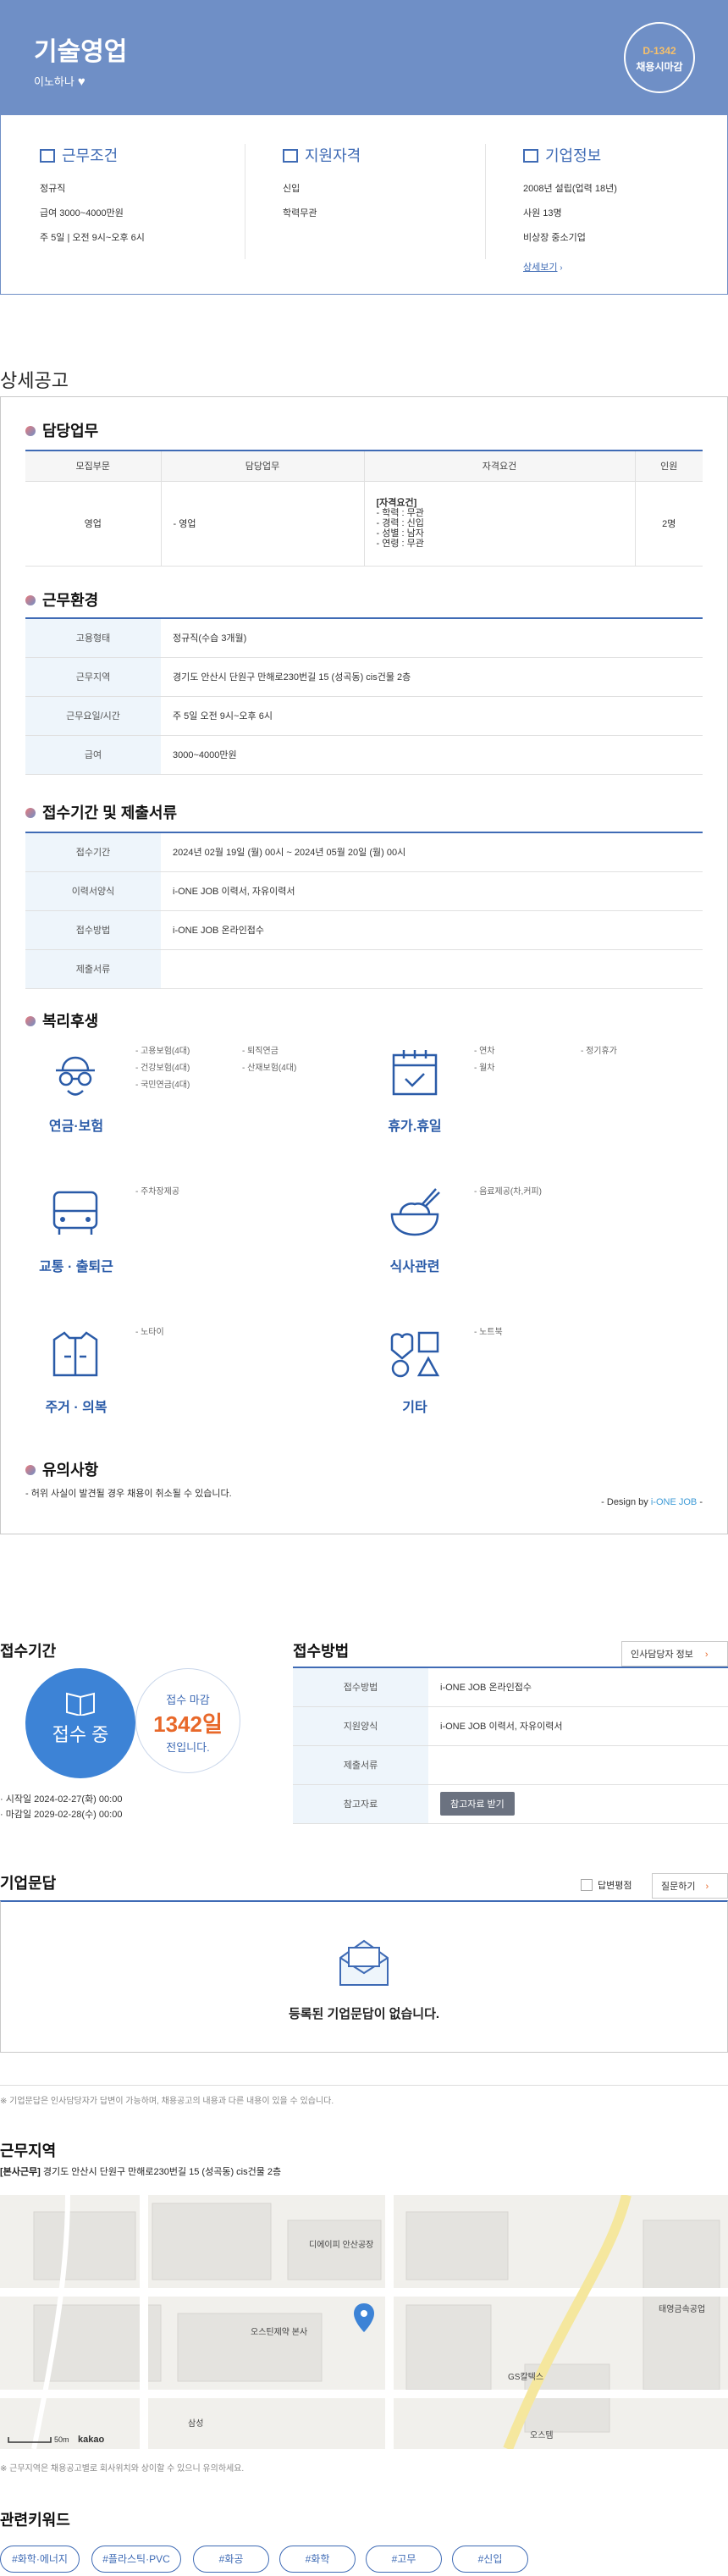 This screenshot has height=2576, width=728. What do you see at coordinates (40, 2559) in the screenshot?
I see `keyword-tag: #화학·에너지` at bounding box center [40, 2559].